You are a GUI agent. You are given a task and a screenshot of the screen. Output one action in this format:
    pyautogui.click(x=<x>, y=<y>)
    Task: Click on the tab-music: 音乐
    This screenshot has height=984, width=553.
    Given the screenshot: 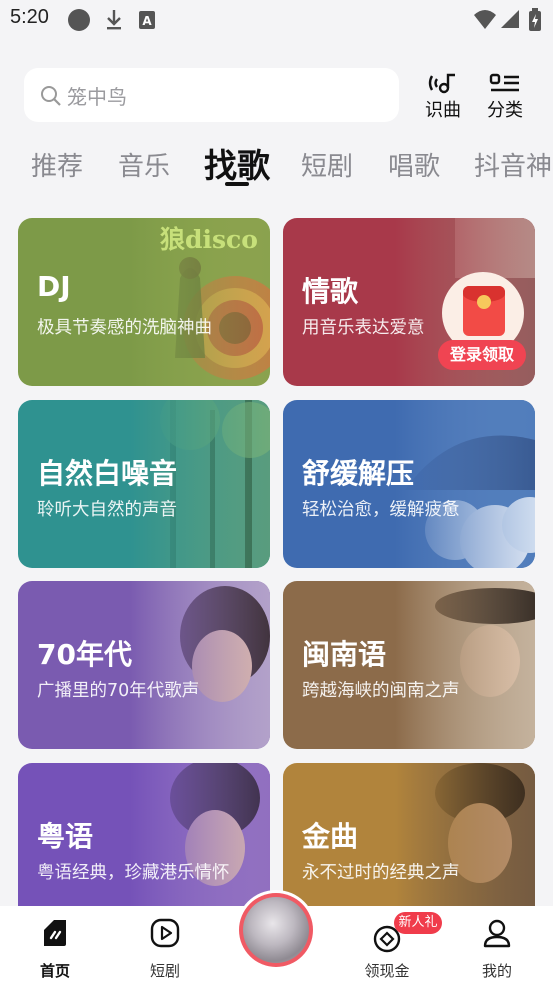 What is the action you would take?
    pyautogui.click(x=144, y=164)
    